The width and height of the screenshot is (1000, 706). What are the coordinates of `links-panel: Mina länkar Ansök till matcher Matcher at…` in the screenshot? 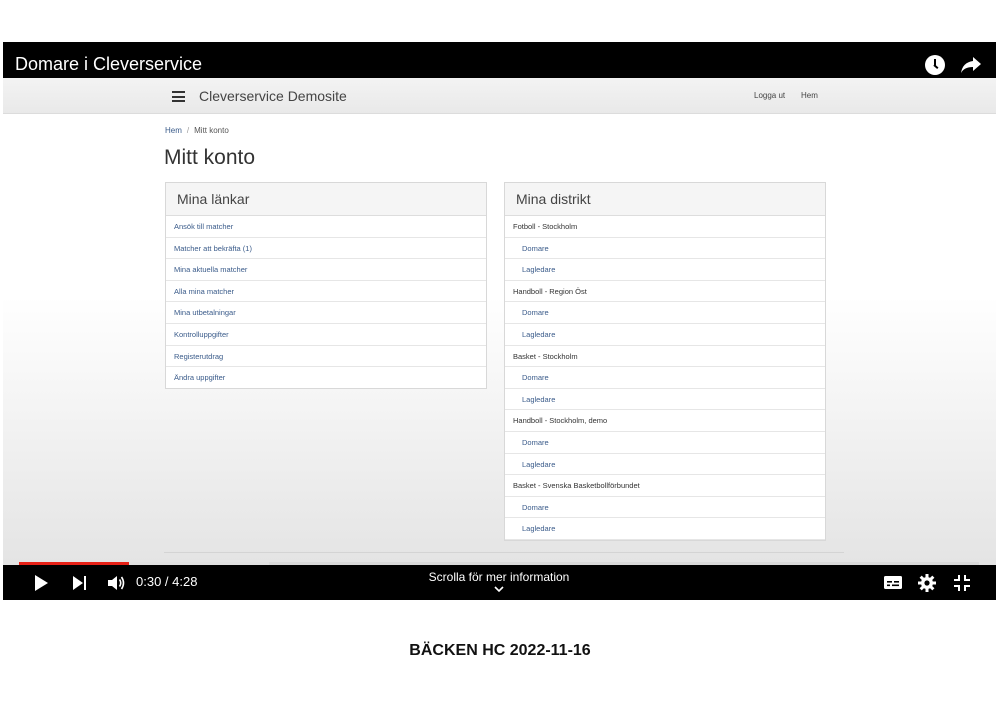 It's located at (326, 285).